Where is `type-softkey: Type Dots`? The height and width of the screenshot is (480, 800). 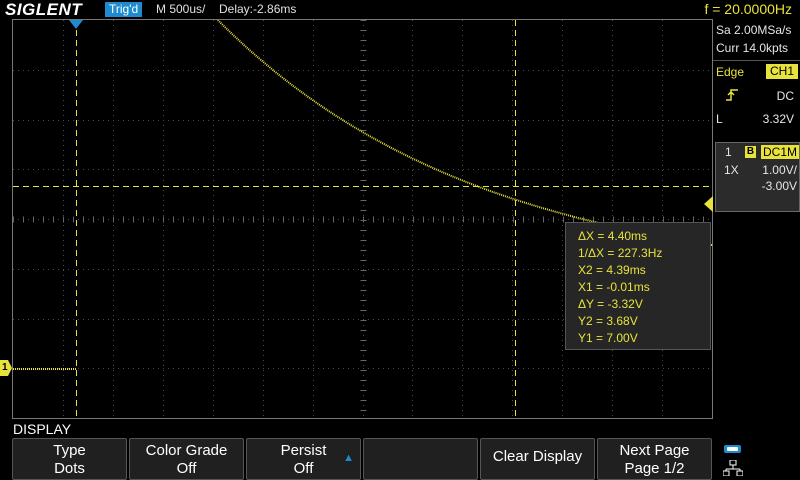 type-softkey: Type Dots is located at coordinates (69, 459).